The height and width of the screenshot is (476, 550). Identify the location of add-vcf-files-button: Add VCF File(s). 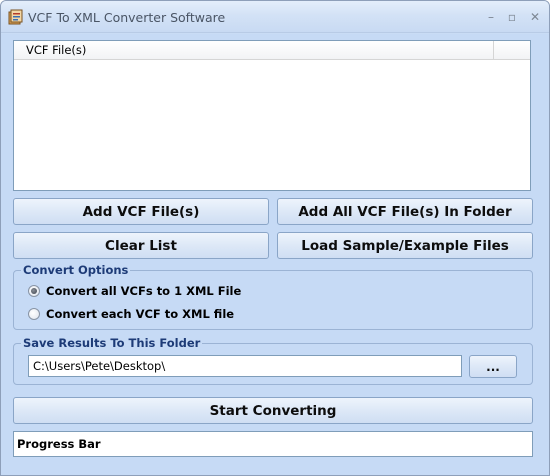
(141, 211).